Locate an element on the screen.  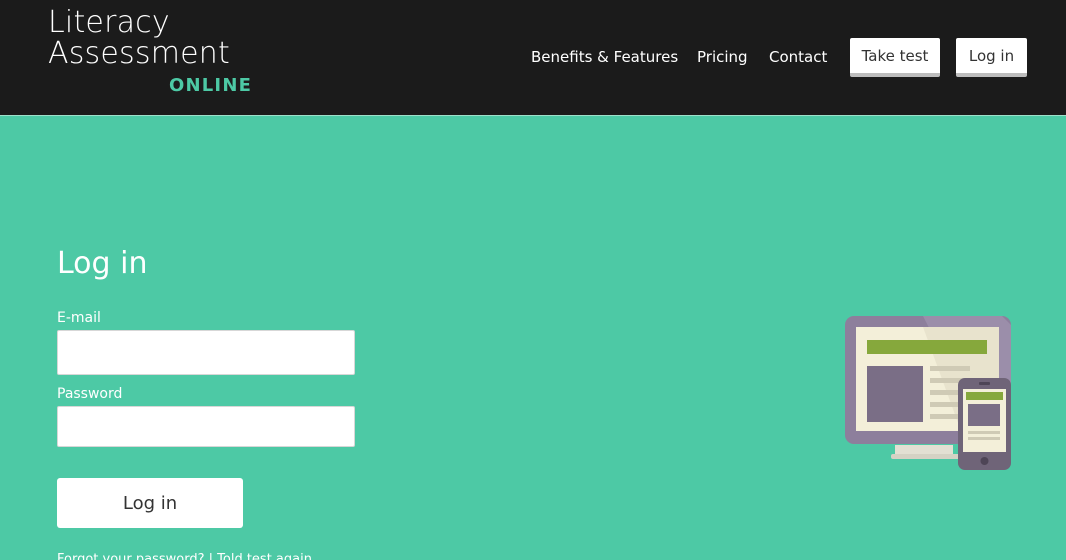
nav-contact-link: Contact is located at coordinates (798, 57).